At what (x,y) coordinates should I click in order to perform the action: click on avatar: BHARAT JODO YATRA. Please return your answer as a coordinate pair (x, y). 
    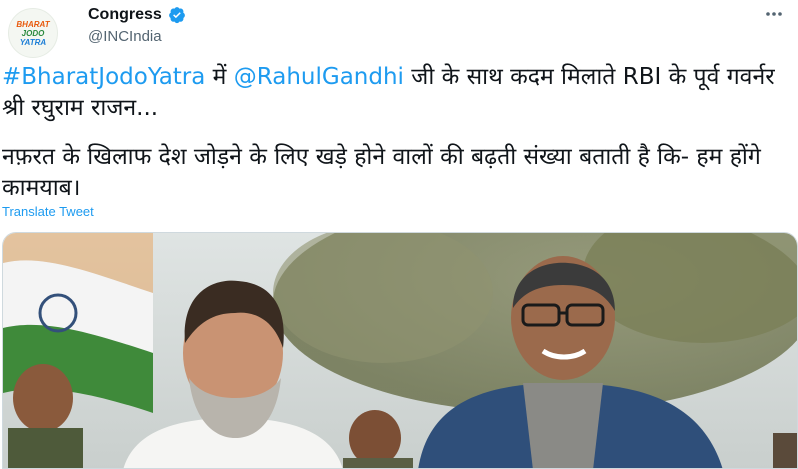
    Looking at the image, I should click on (33, 33).